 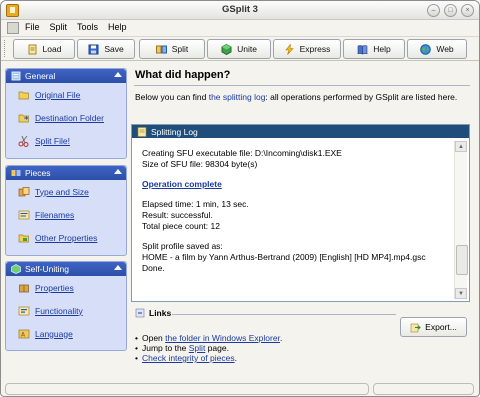 What do you see at coordinates (52, 49) in the screenshot?
I see `load-label: Load` at bounding box center [52, 49].